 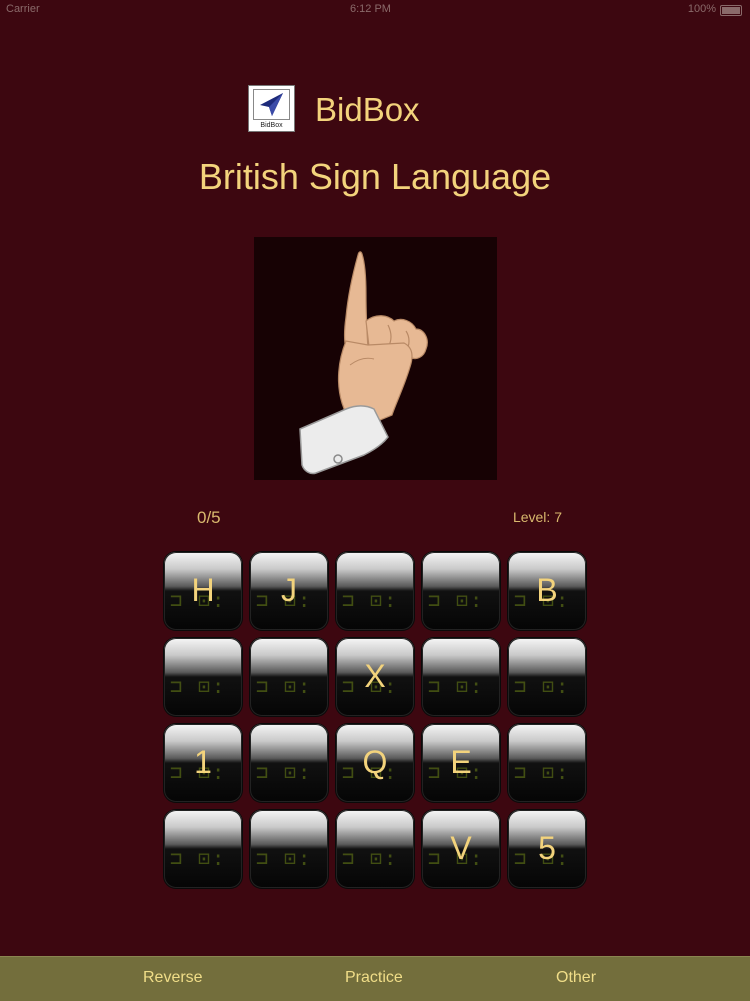 What do you see at coordinates (375, 176) in the screenshot?
I see `page-subtitle: British Sign Language` at bounding box center [375, 176].